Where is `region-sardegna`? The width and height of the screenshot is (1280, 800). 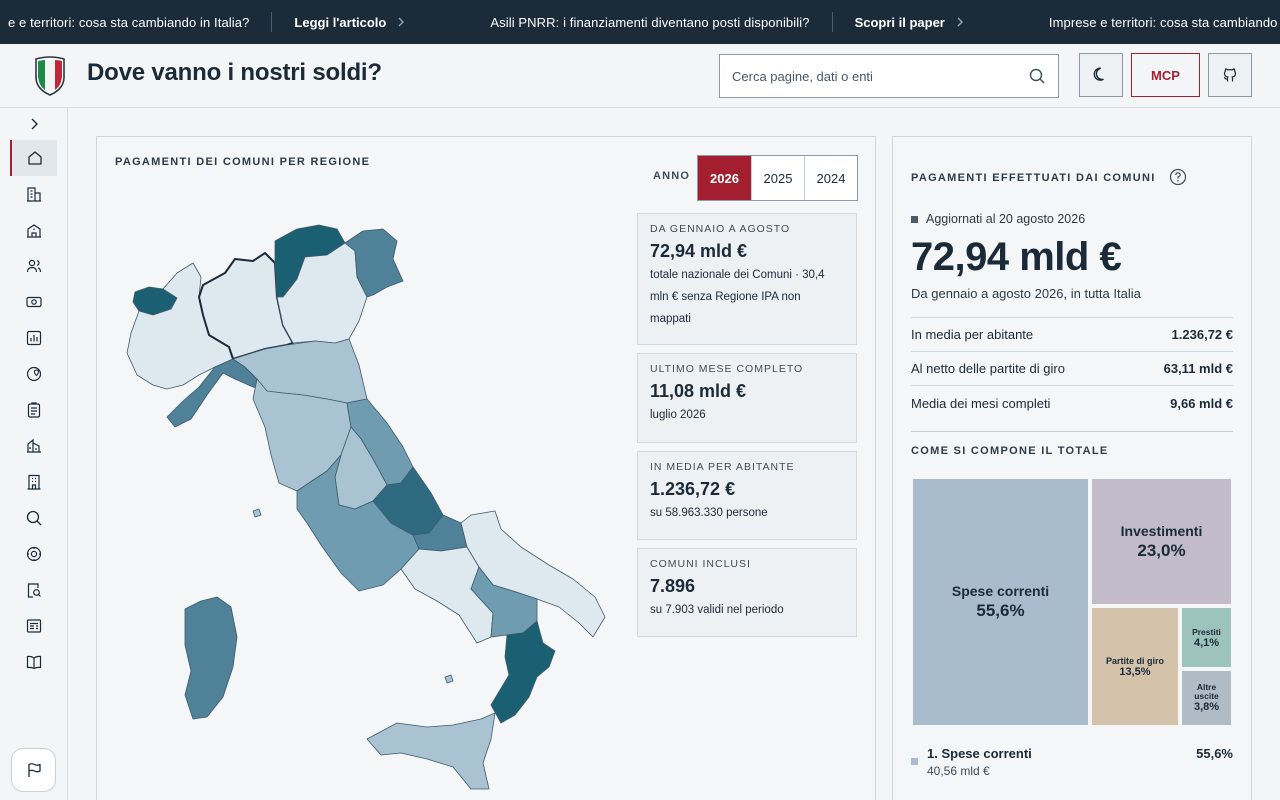 region-sardegna is located at coordinates (211, 658).